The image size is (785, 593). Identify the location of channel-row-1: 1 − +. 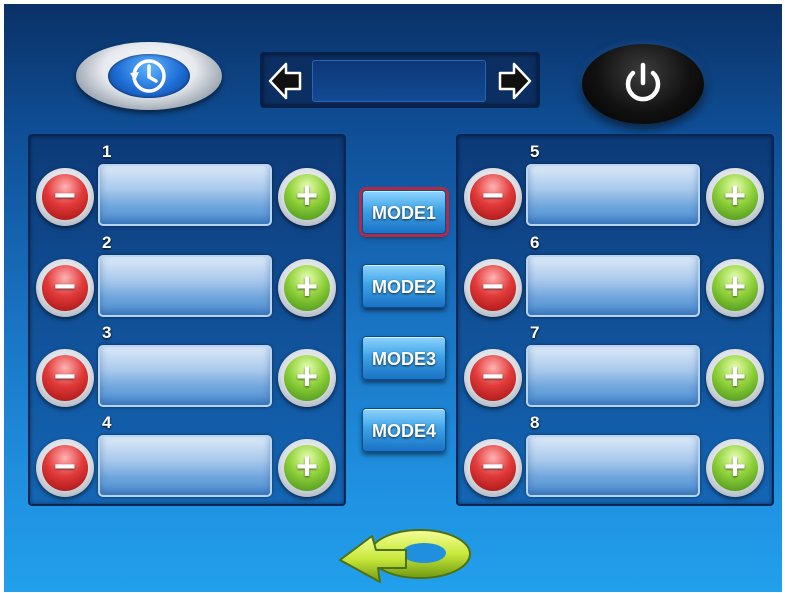
(187, 183).